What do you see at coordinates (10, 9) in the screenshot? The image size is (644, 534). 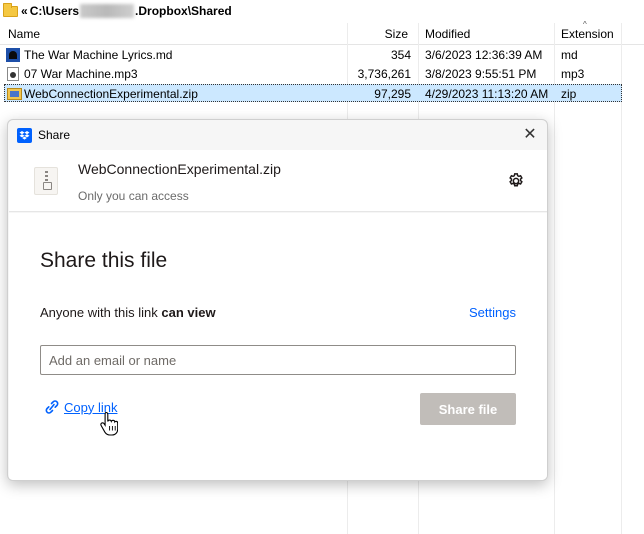 I see `folder-icon` at bounding box center [10, 9].